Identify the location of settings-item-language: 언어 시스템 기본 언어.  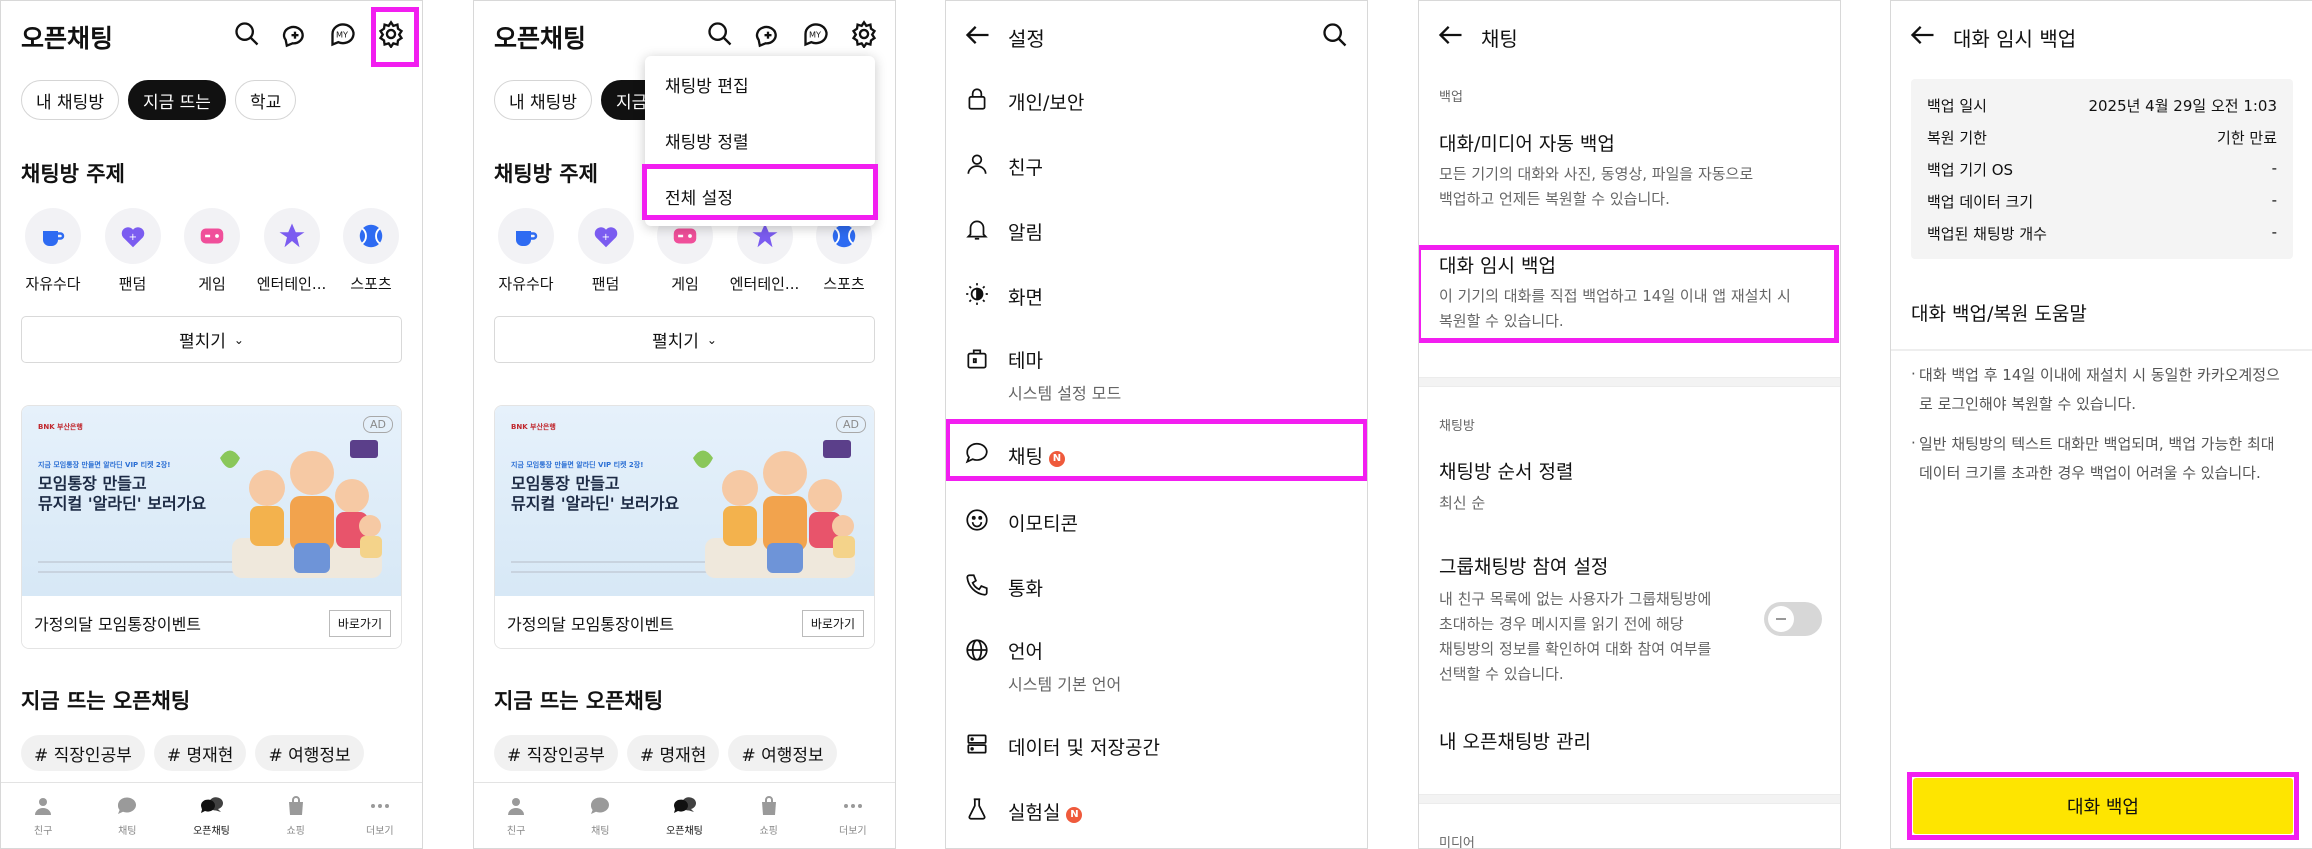
(1156, 663).